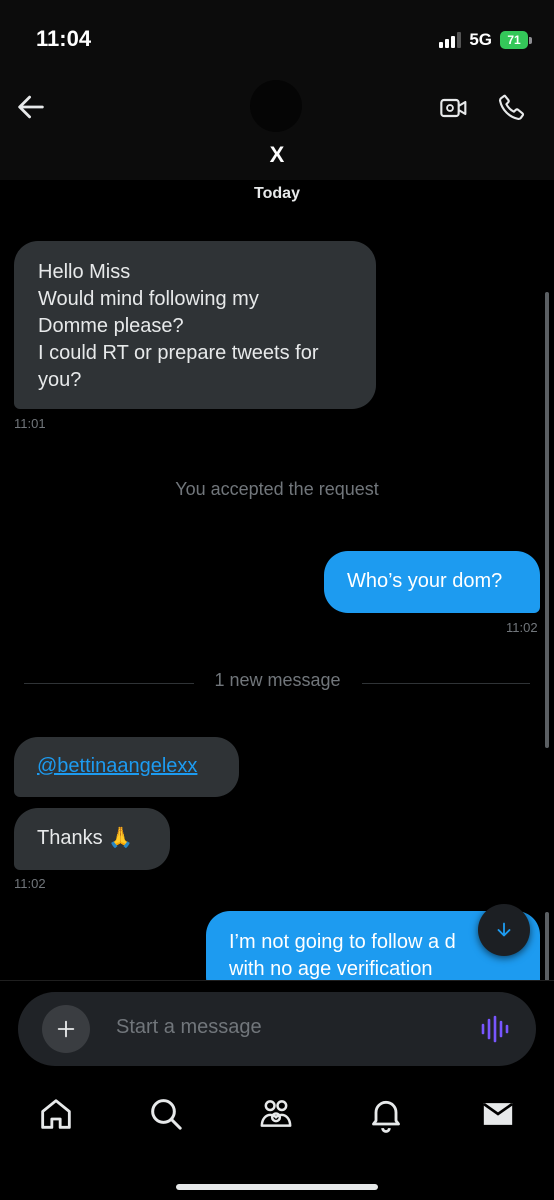 The width and height of the screenshot is (554, 1200). Describe the element at coordinates (277, 1187) in the screenshot. I see `home-indicator` at that location.